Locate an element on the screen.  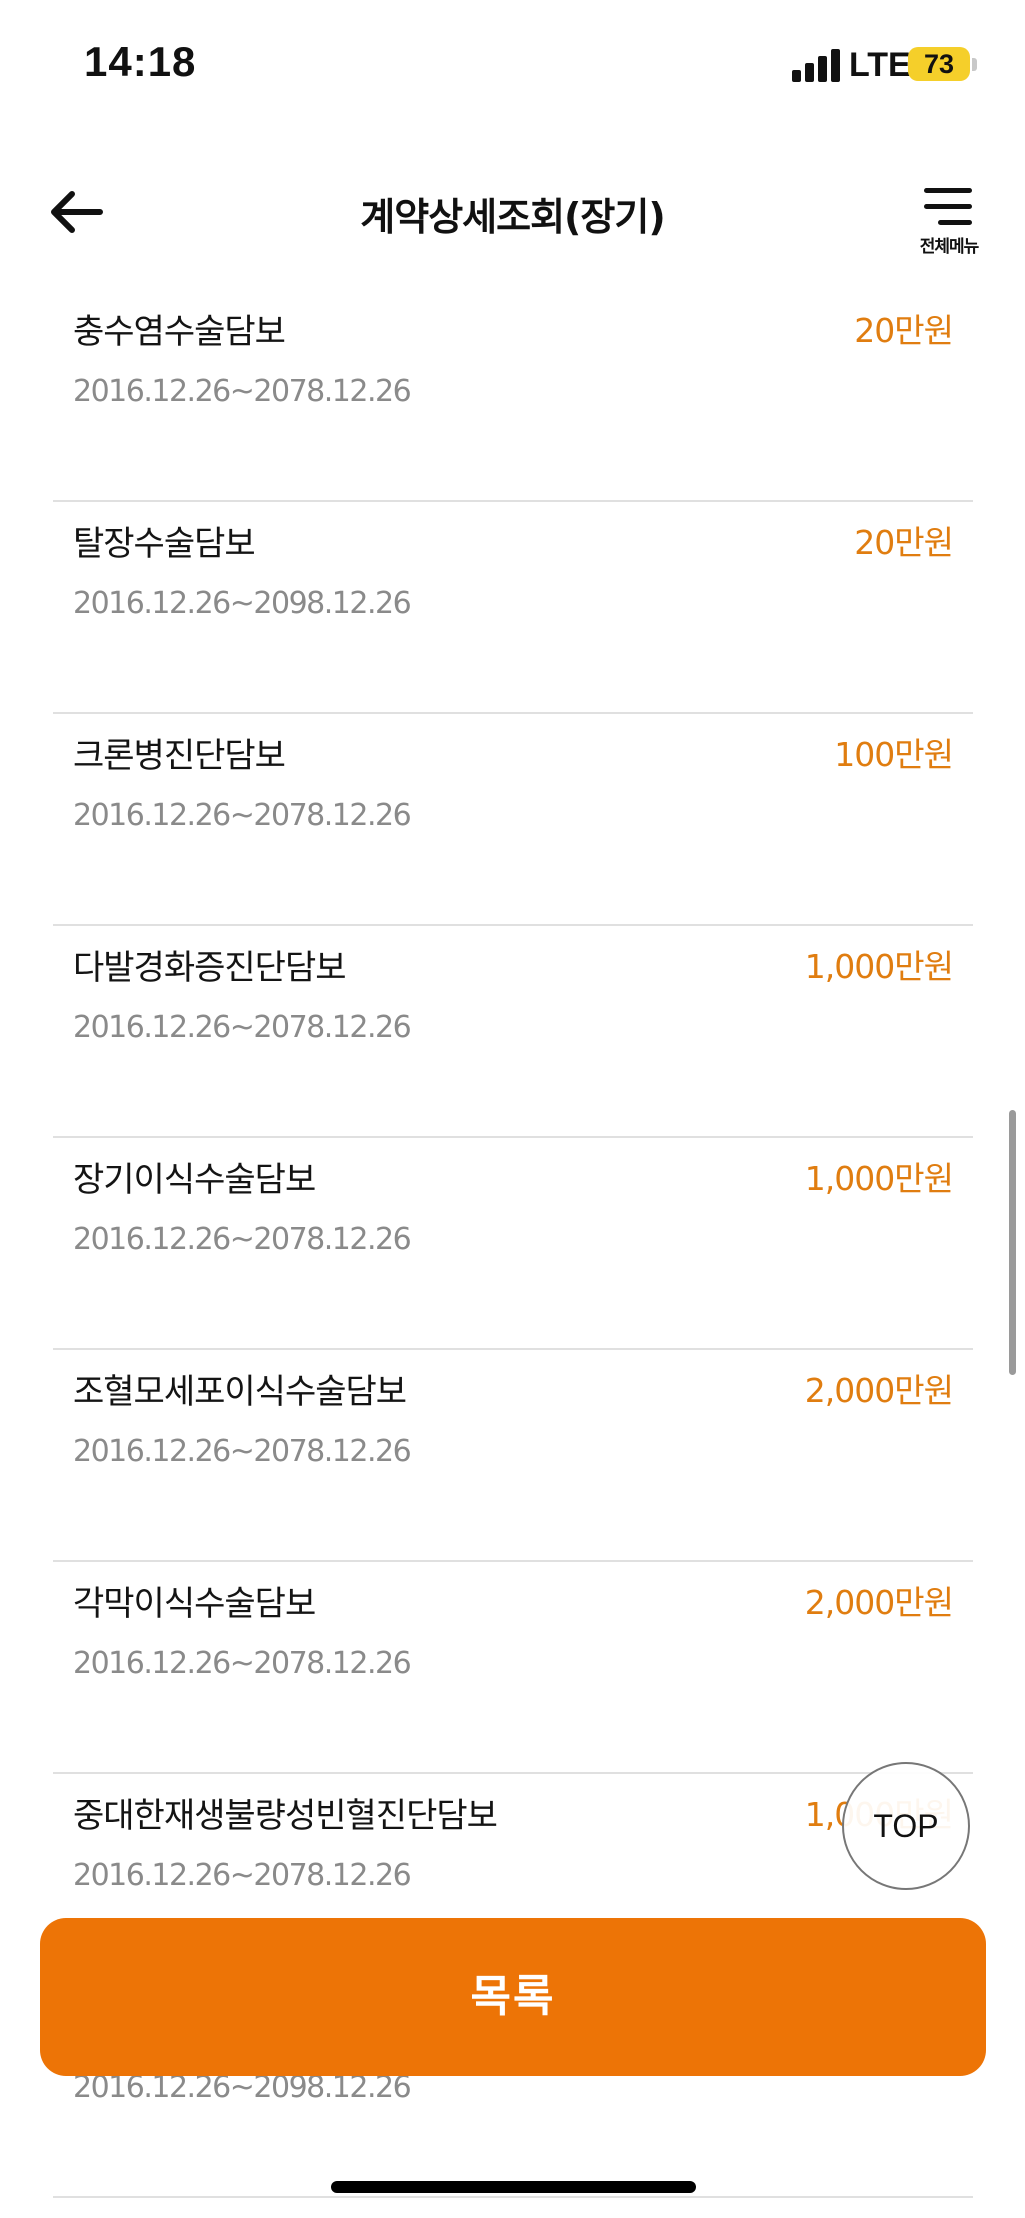
coverage-item: 장기이식수술담보 1,000만원 2016.12.26~2078.12.26 is located at coordinates (513, 1244).